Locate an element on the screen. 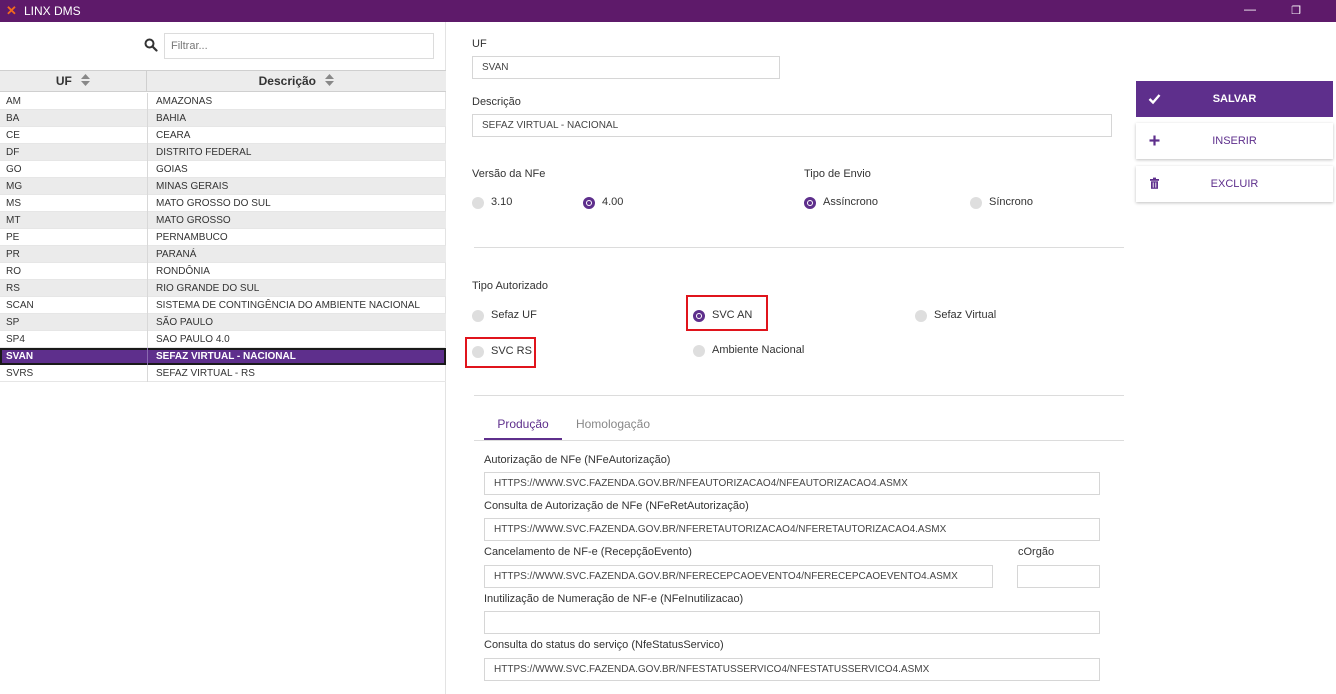  descricao-field: SEFAZ VIRTUAL - NACIONAL is located at coordinates (792, 125).